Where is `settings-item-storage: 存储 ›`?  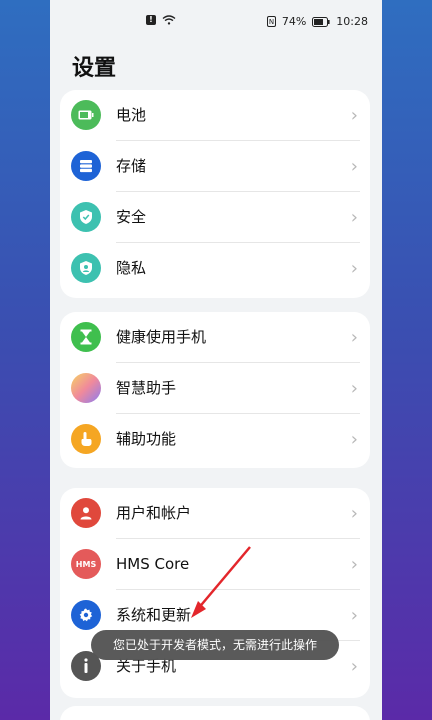
settings-item-storage: 存储 › is located at coordinates (215, 166).